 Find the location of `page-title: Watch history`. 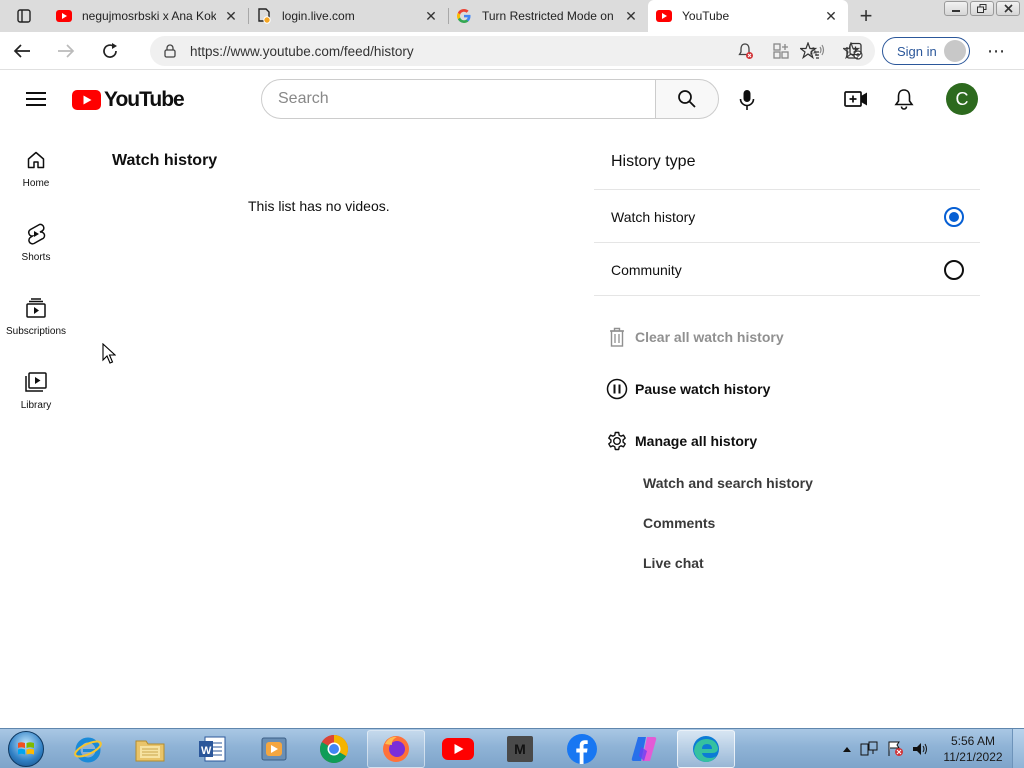

page-title: Watch history is located at coordinates (165, 160).